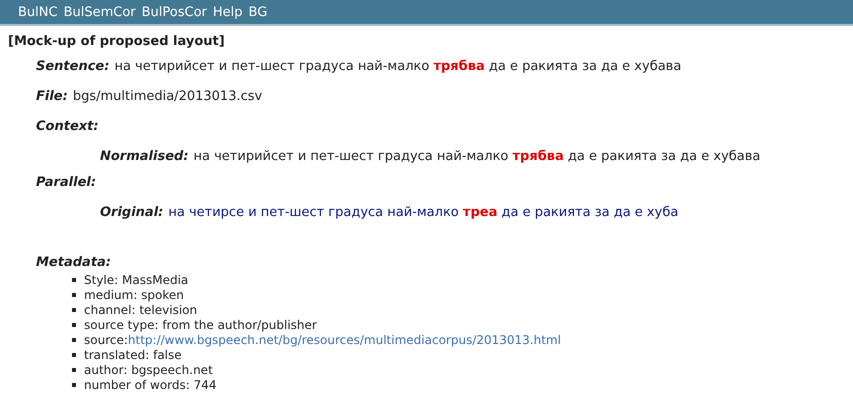  What do you see at coordinates (67, 126) in the screenshot?
I see `field-label: Context:` at bounding box center [67, 126].